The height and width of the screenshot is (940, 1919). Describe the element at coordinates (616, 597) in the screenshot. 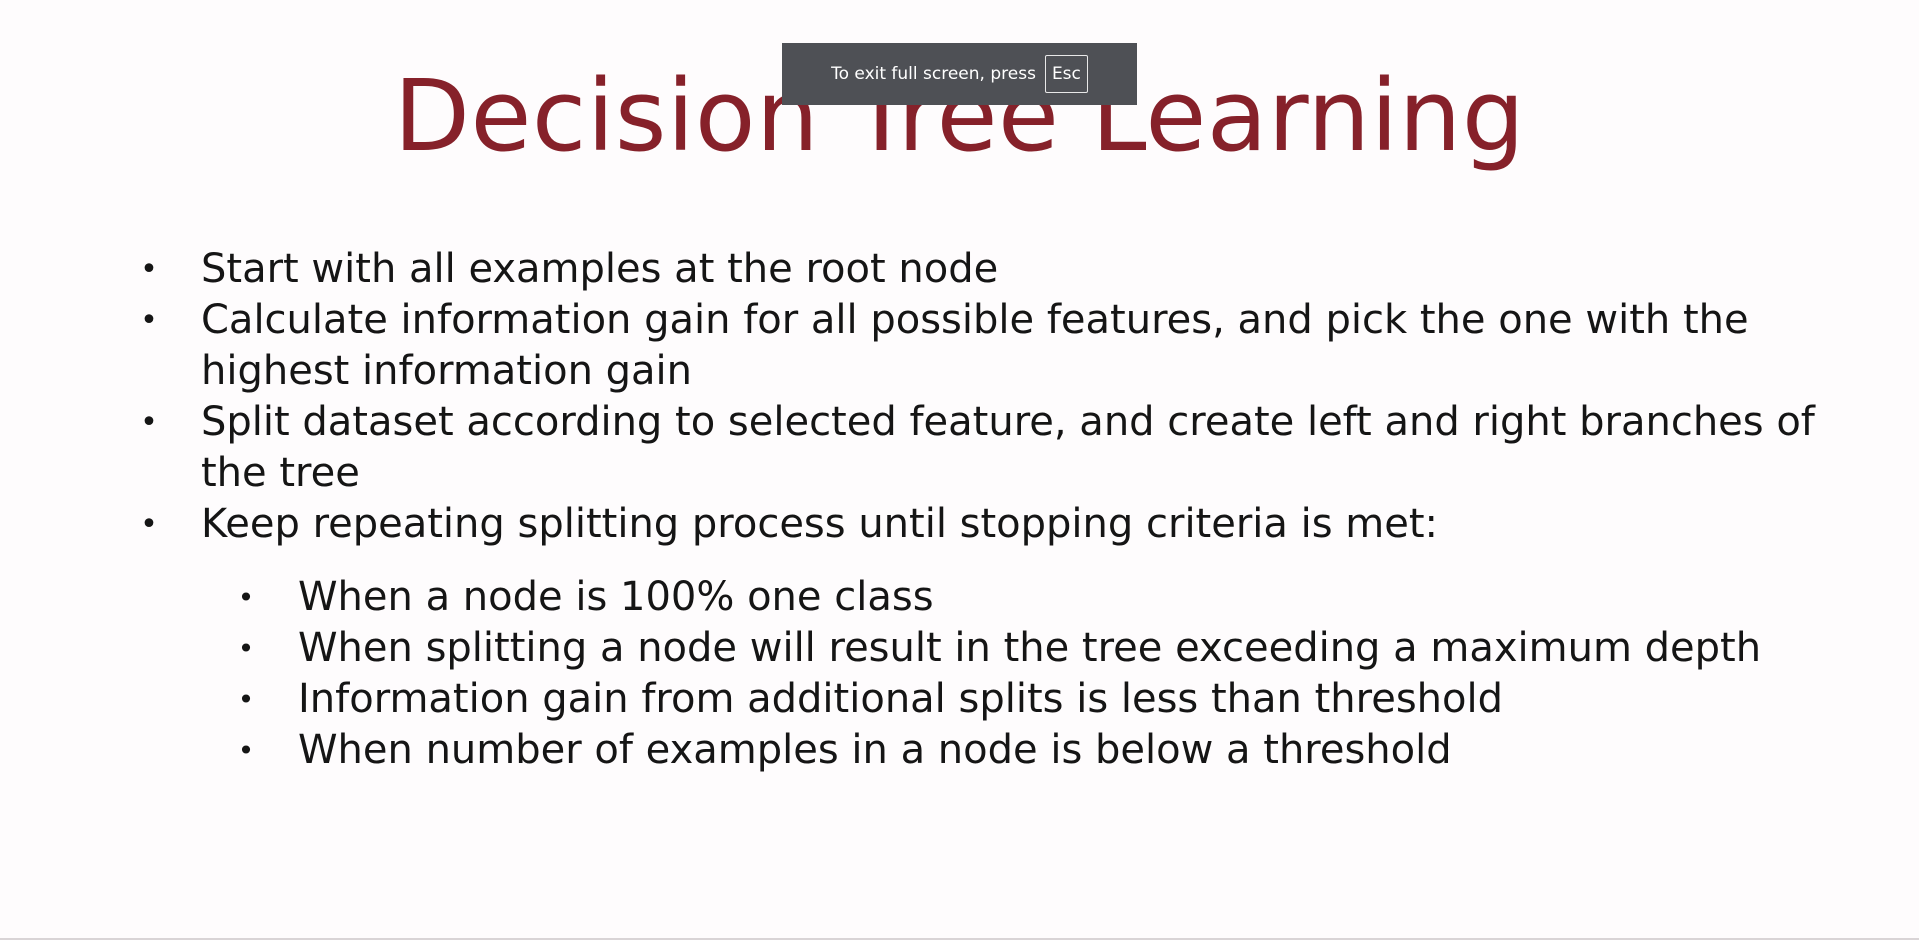

I see `sub-bullet-text: When a node is 100% one class` at that location.